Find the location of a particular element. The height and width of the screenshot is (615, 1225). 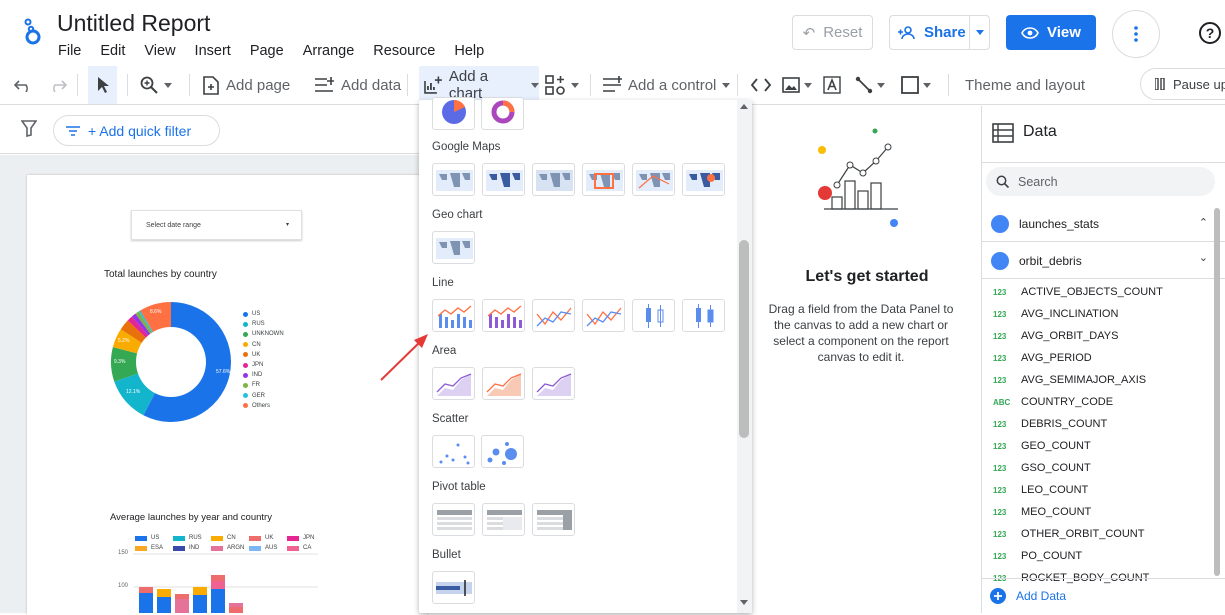

field-item: 123 AVG_ORBIT_DAYS is located at coordinates (1055, 336).